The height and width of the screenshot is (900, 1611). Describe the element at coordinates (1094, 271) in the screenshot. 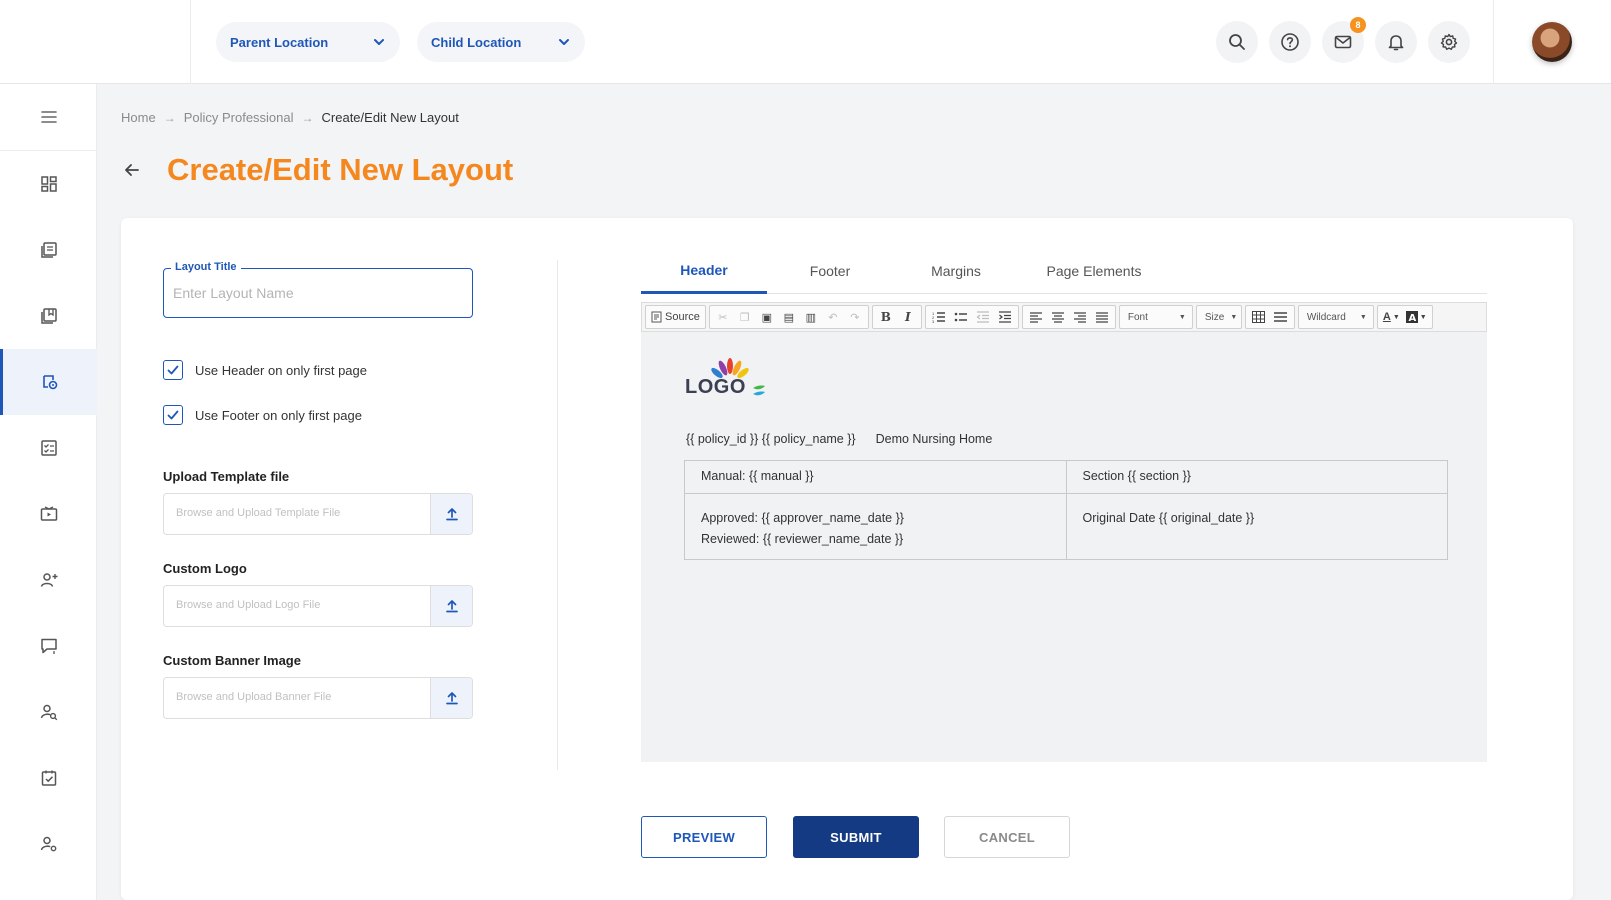

I see `tab-page-elements: Page Elements` at that location.